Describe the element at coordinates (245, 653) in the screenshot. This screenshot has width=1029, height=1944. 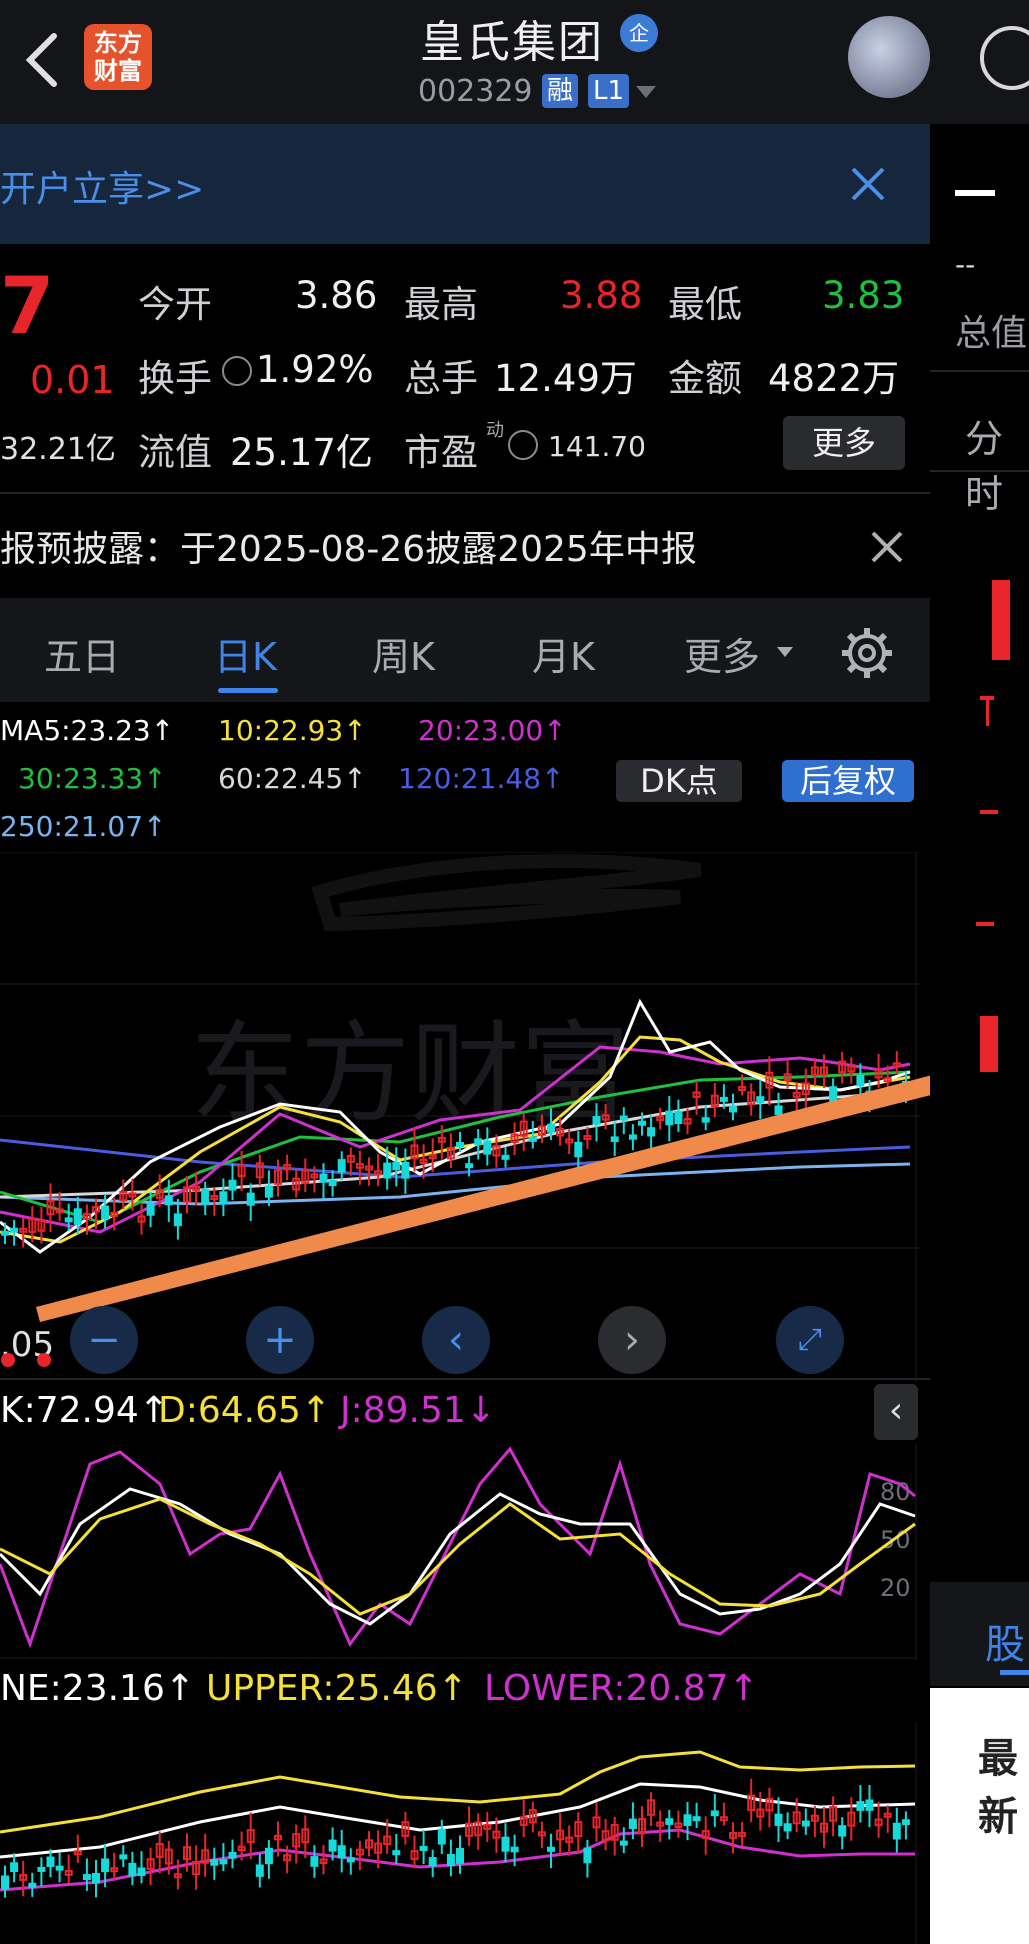
I see `tab-daily-k: 日K` at that location.